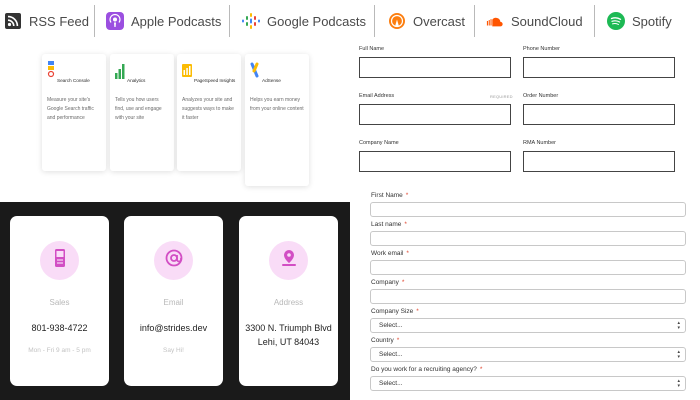 The image size is (700, 400). I want to click on phone-number-field, so click(599, 67).